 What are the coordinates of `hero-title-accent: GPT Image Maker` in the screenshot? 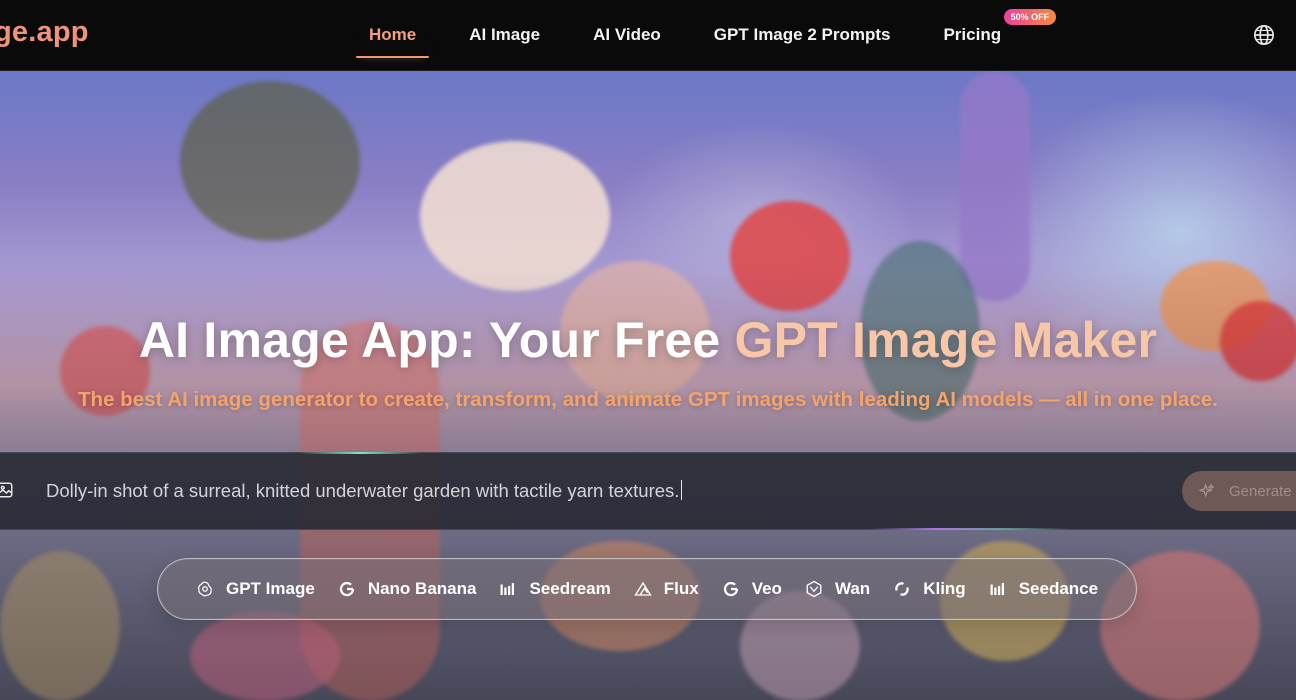 It's located at (946, 340).